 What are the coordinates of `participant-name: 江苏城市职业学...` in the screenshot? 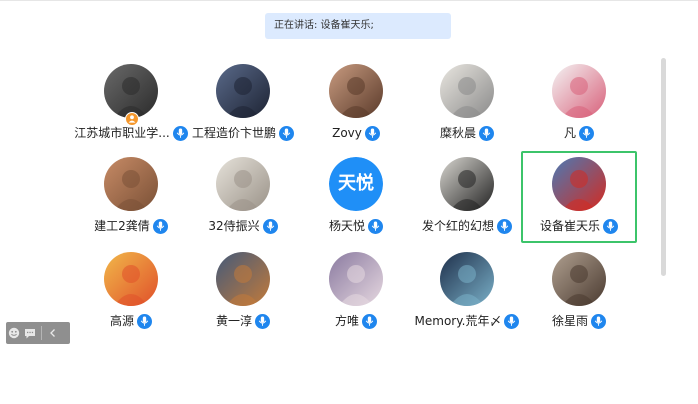 It's located at (122, 133).